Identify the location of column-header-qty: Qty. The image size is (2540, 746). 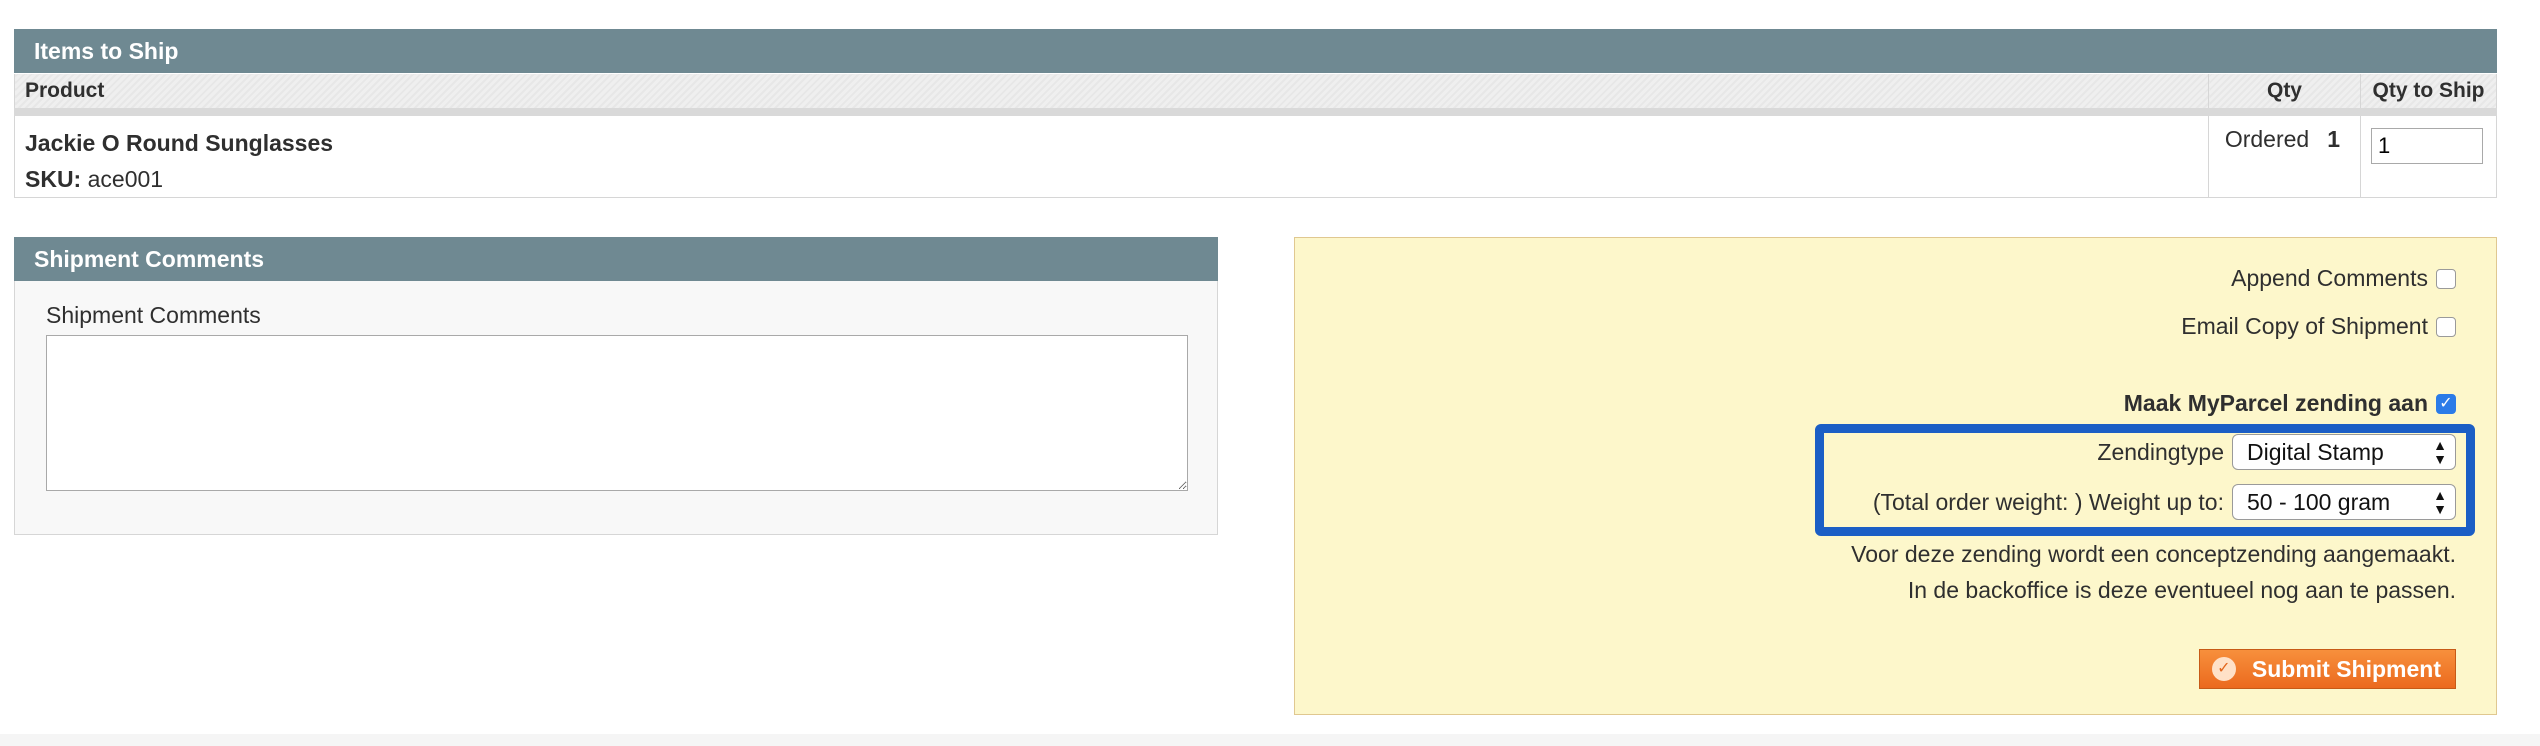
(2284, 94).